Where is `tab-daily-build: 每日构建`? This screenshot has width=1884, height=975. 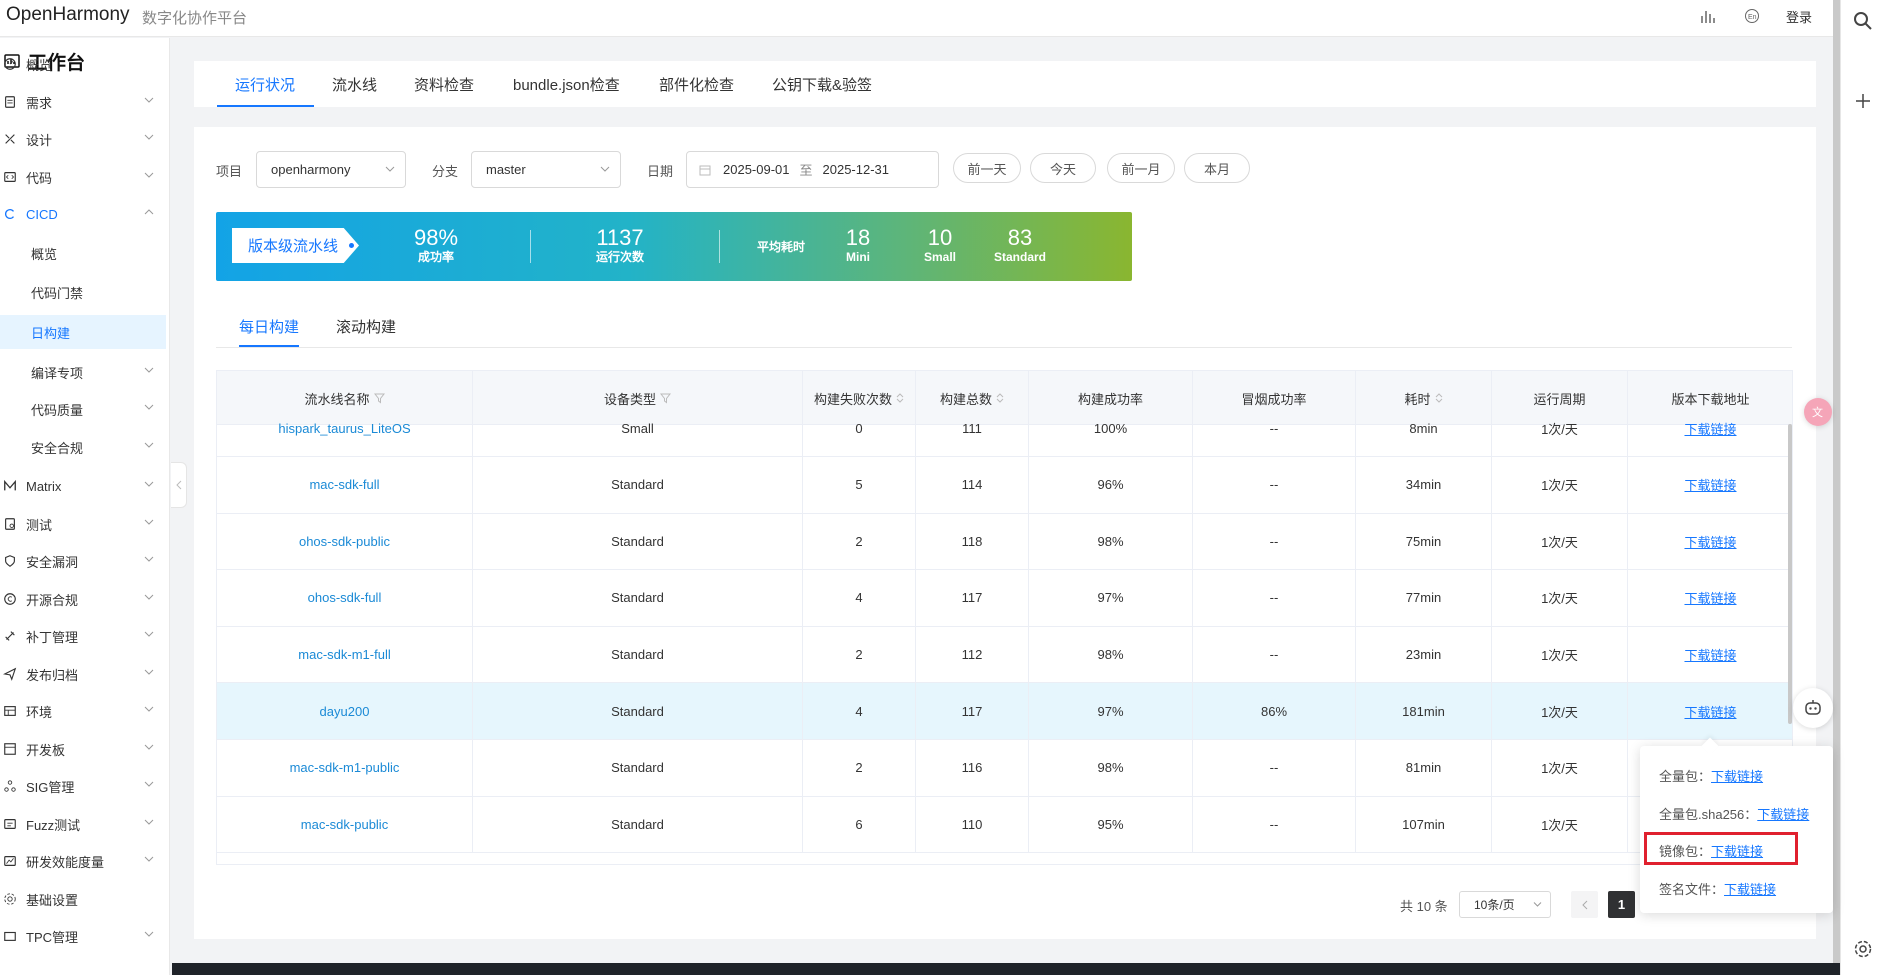
tab-daily-build: 每日构建 is located at coordinates (269, 326).